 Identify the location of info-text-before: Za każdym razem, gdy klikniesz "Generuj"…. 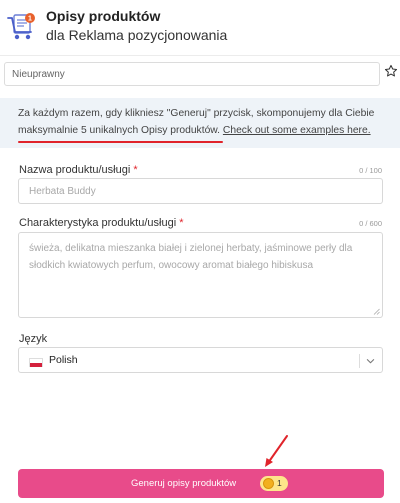
(196, 113).